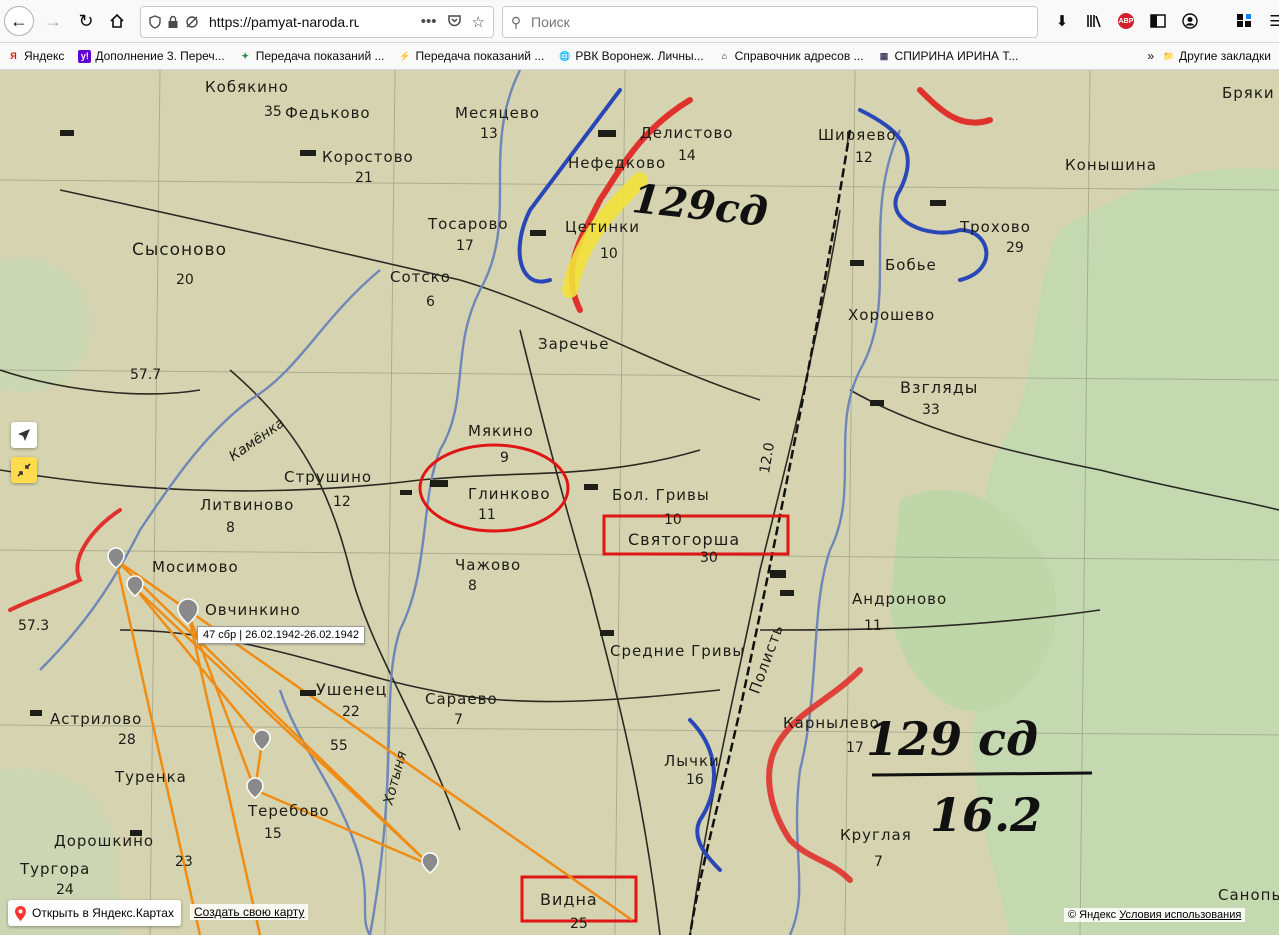  I want to click on page-actions-icon: •••, so click(429, 22).